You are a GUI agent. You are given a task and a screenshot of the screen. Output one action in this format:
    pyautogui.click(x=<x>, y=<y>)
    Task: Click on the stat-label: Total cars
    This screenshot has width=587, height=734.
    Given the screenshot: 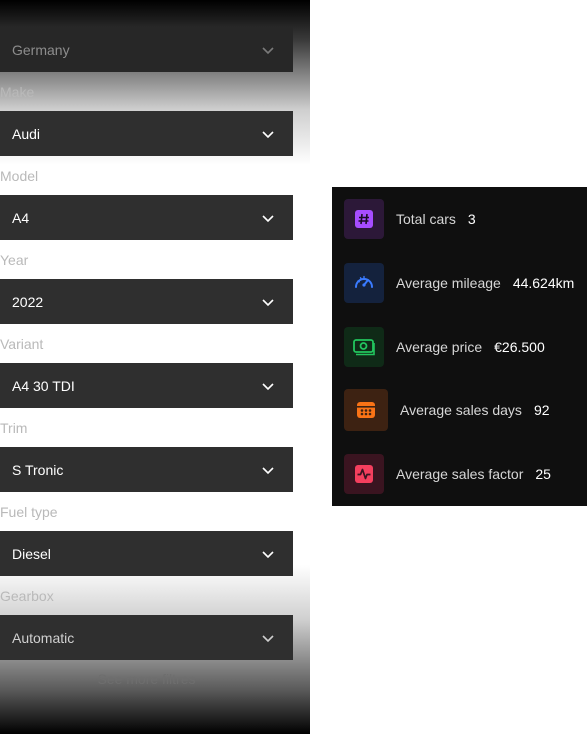 What is the action you would take?
    pyautogui.click(x=426, y=219)
    